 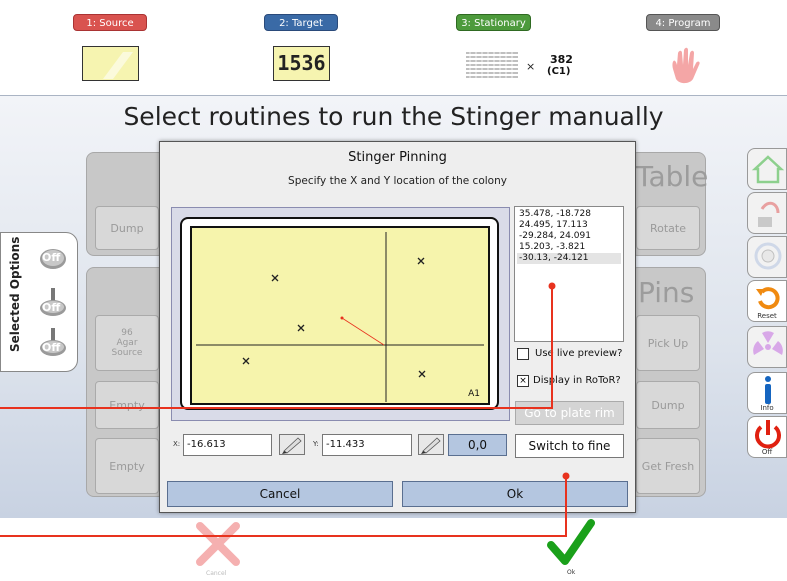 What do you see at coordinates (566, 476) in the screenshot?
I see `annotation-dot-switch` at bounding box center [566, 476].